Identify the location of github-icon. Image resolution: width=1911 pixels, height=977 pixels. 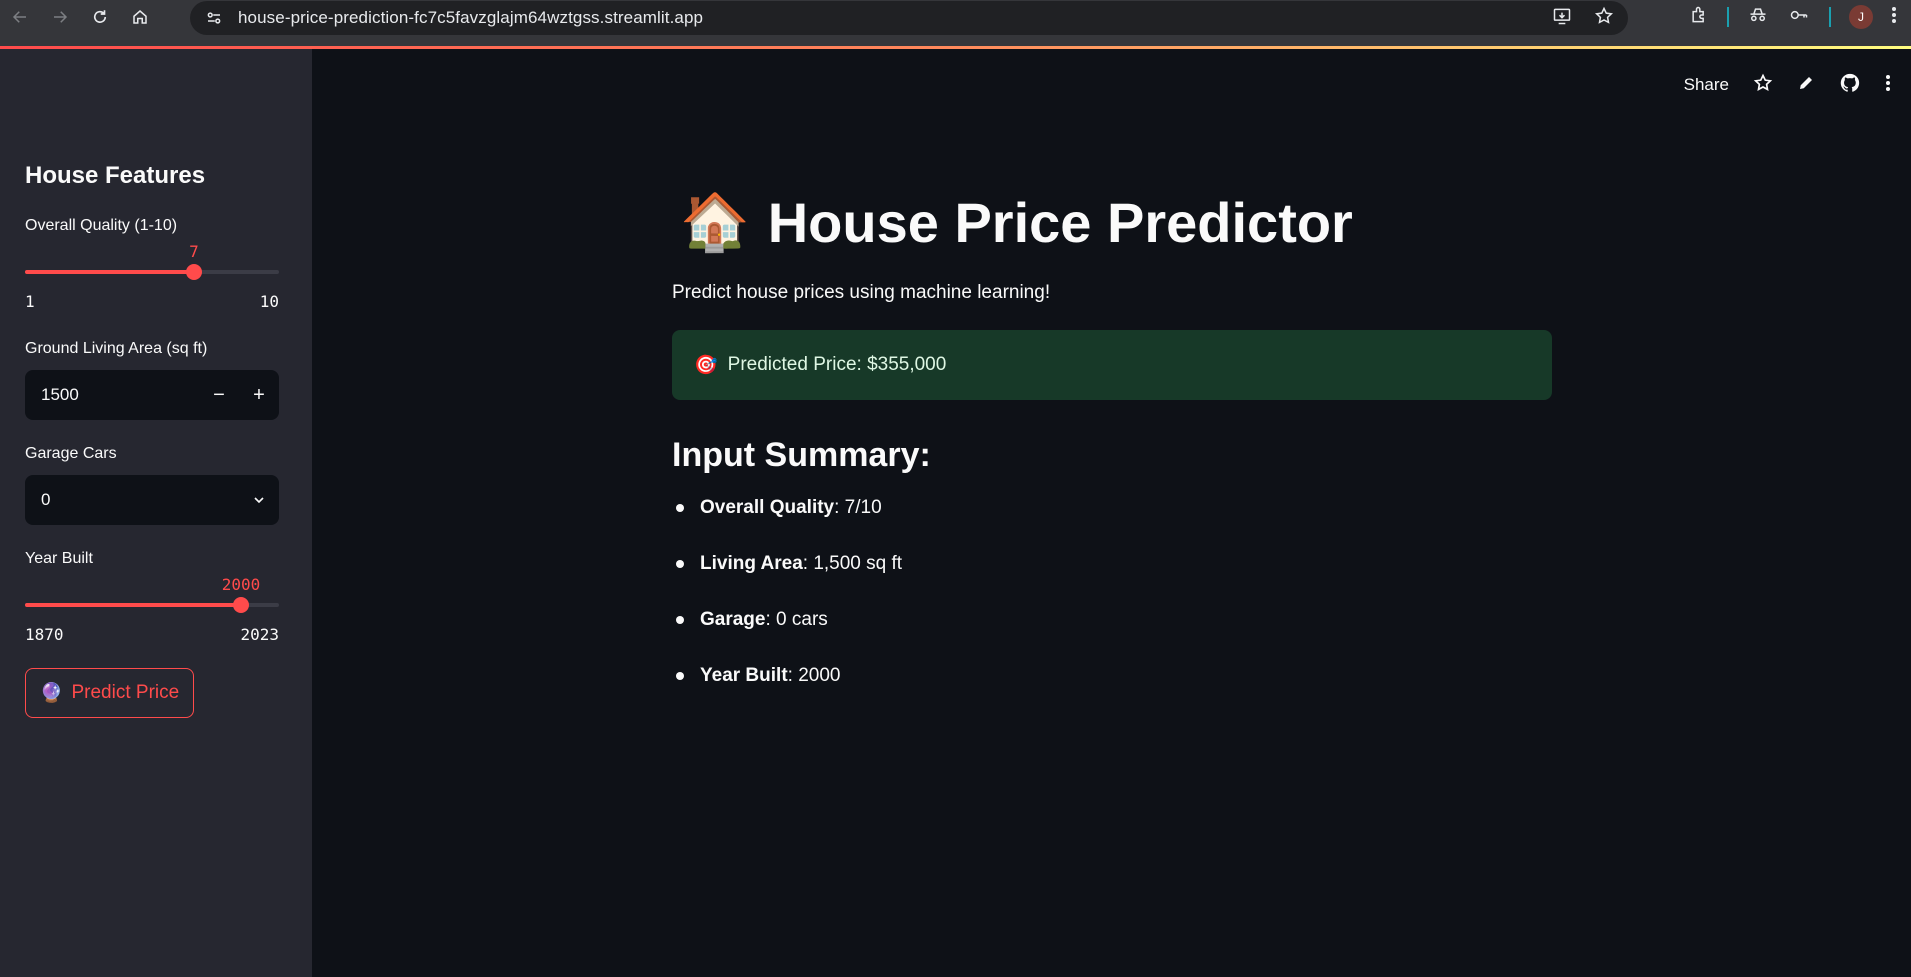
(1850, 85).